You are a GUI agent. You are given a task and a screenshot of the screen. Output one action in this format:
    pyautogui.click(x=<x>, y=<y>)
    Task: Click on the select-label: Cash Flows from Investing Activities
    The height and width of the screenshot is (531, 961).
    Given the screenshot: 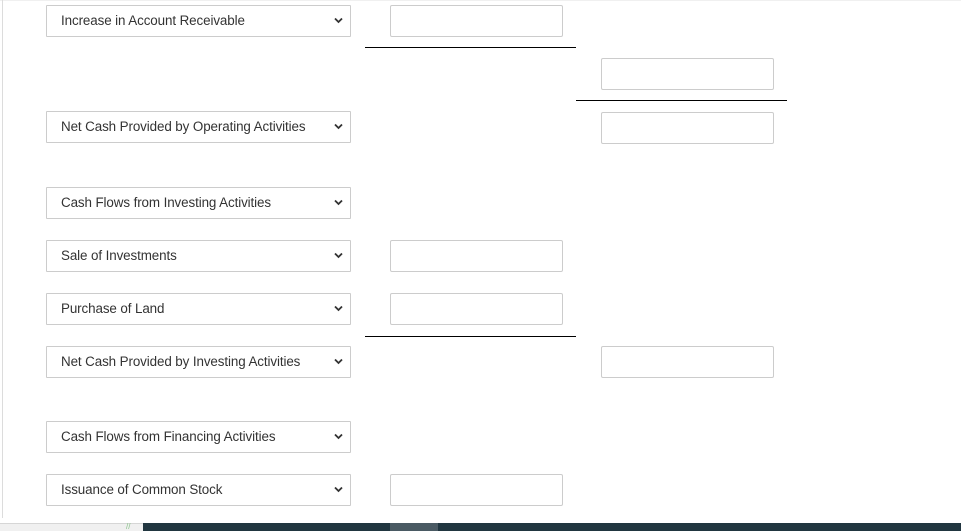 What is the action you would take?
    pyautogui.click(x=166, y=202)
    